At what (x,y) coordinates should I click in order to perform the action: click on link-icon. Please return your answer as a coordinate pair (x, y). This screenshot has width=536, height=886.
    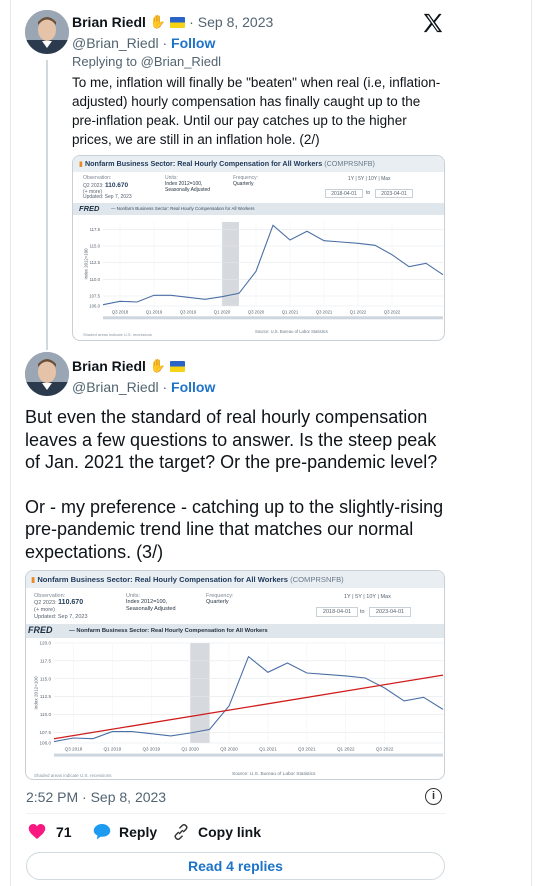
    Looking at the image, I should click on (181, 832).